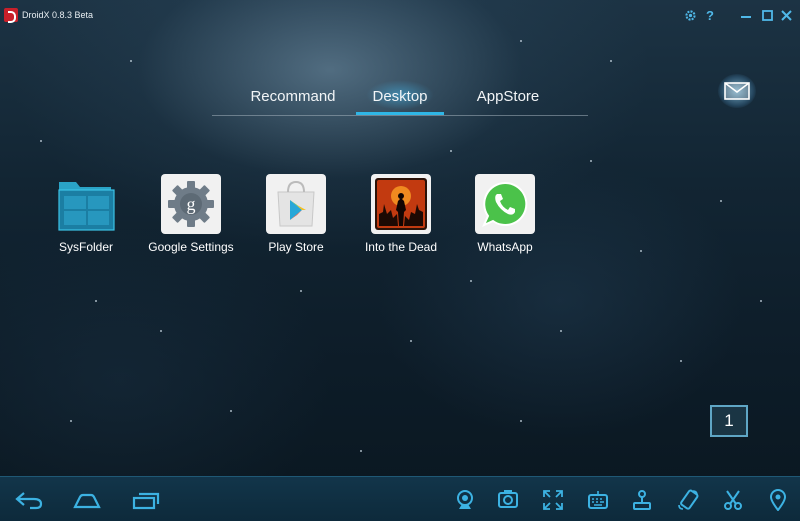 This screenshot has width=800, height=521. Describe the element at coordinates (11, 15) in the screenshot. I see `app-logo-icon` at that location.